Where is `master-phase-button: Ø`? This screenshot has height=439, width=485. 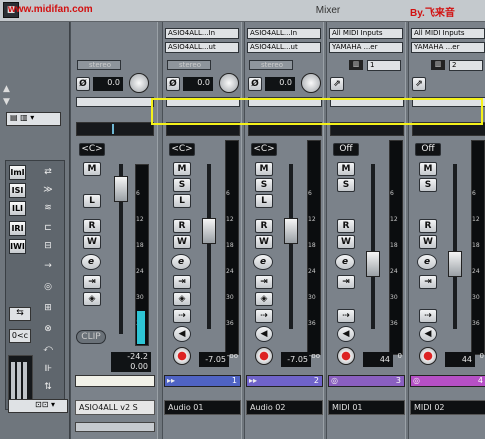 master-phase-button: Ø is located at coordinates (83, 84).